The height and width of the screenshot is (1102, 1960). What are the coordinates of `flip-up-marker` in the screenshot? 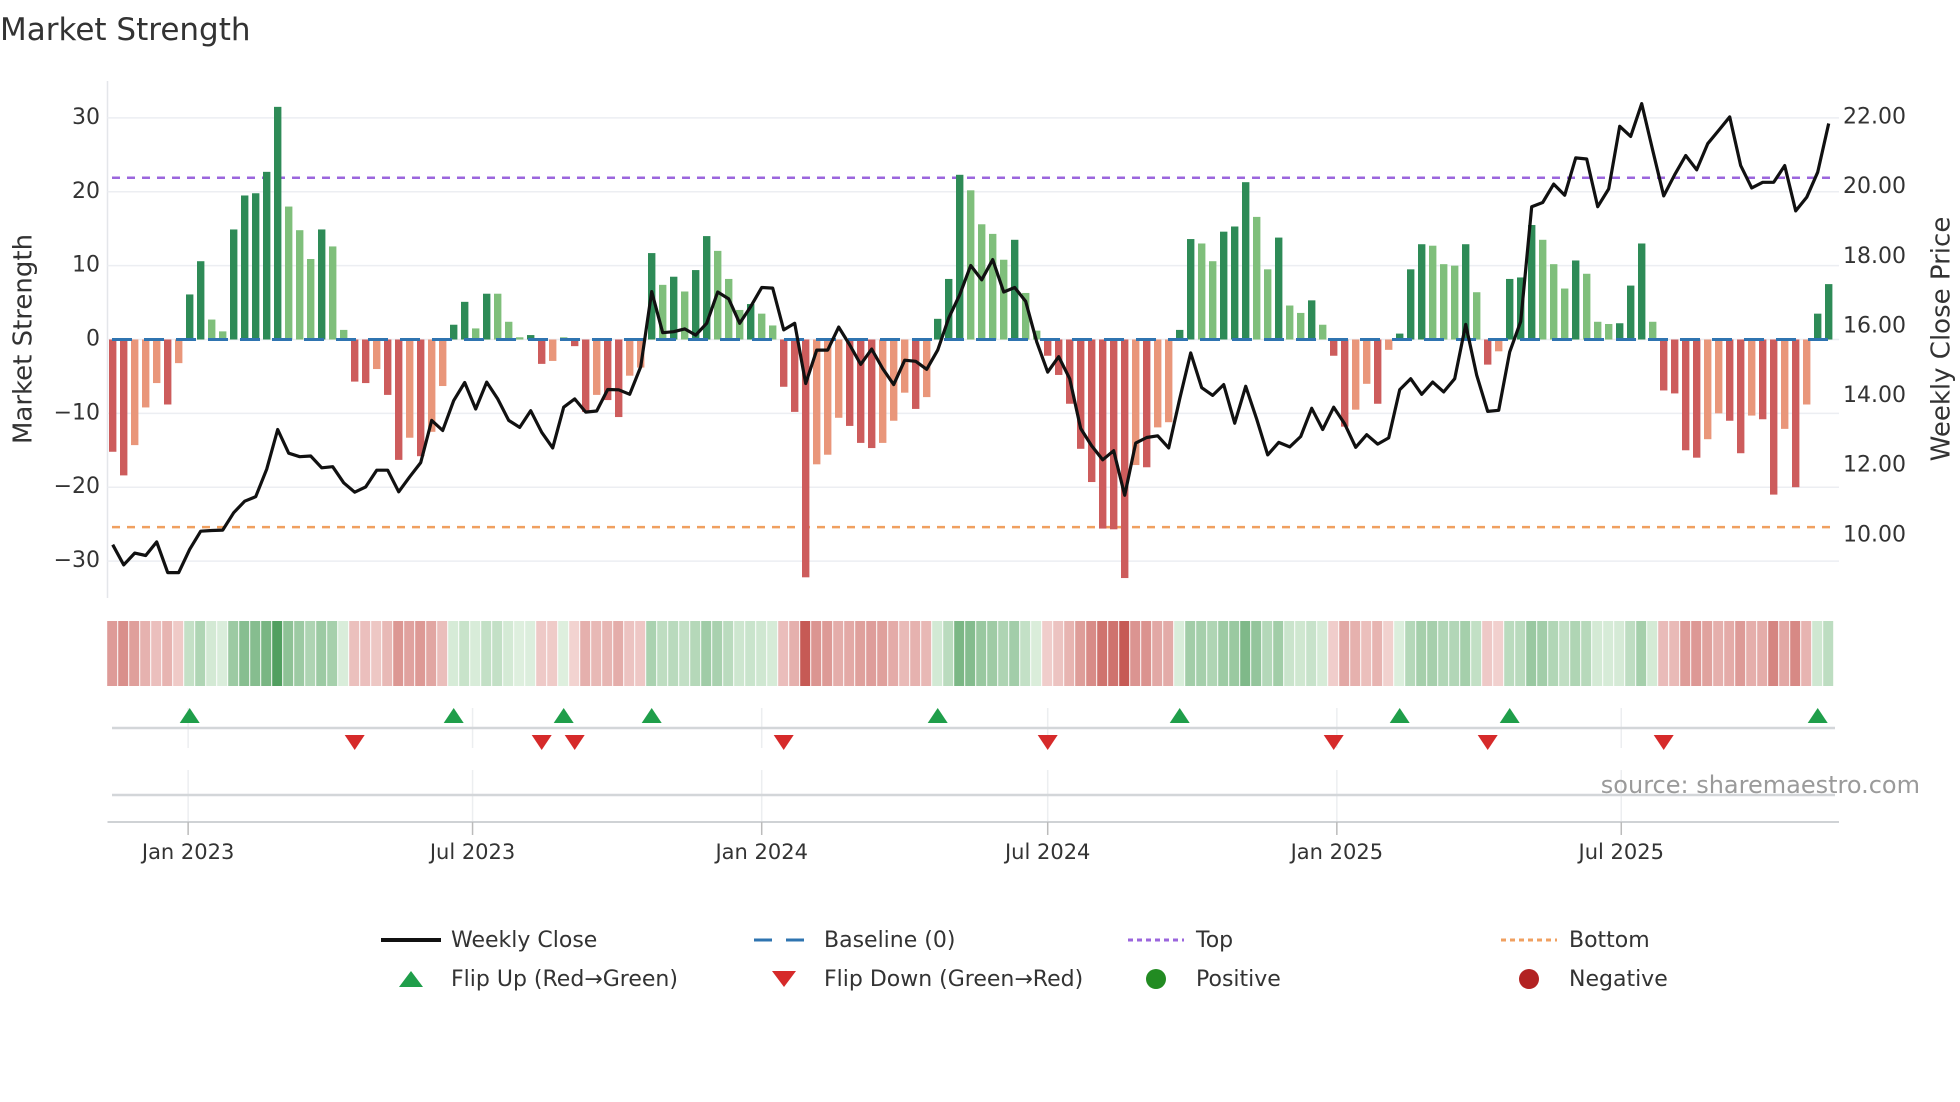 It's located at (1509, 715).